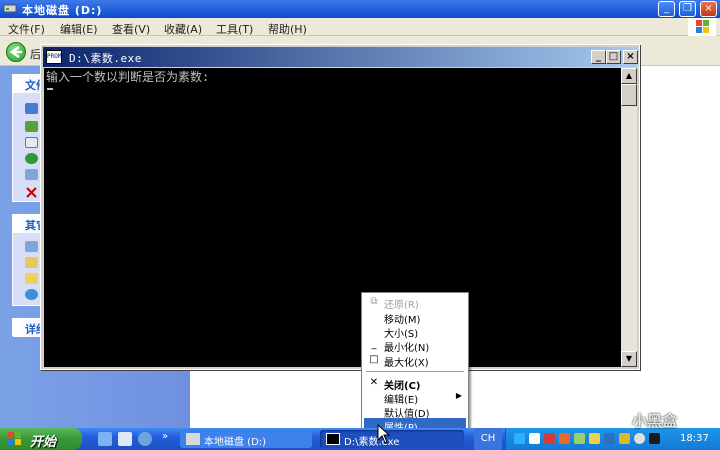  I want to click on menu-item-edit: 编辑(E) ▶, so click(415, 398).